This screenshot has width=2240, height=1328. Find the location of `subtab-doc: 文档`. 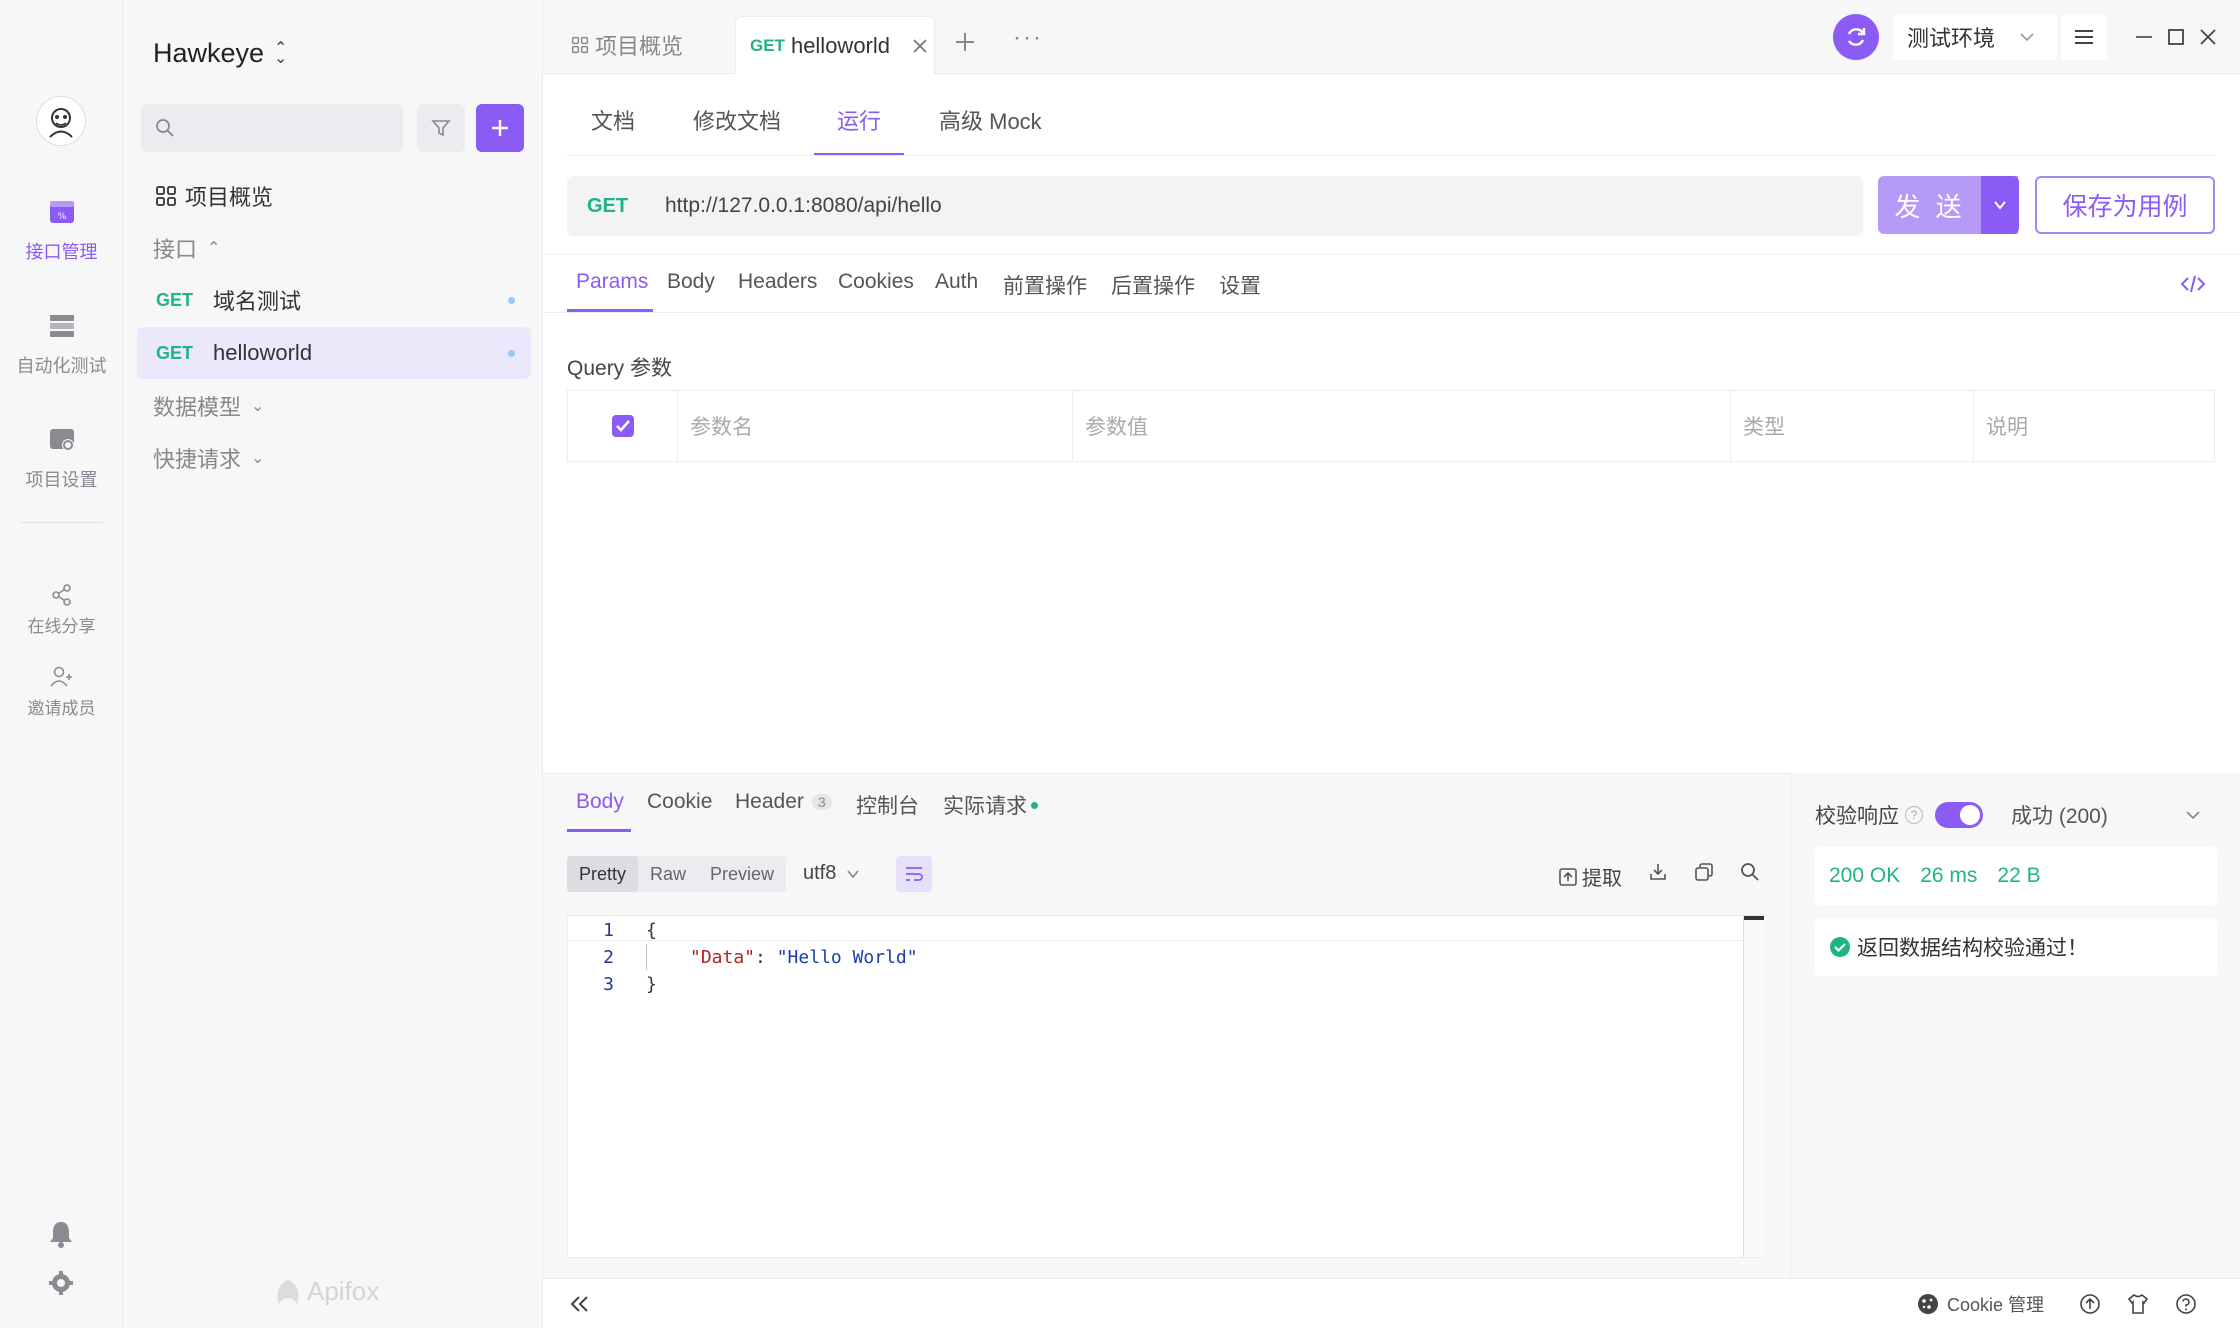

subtab-doc: 文档 is located at coordinates (613, 120).